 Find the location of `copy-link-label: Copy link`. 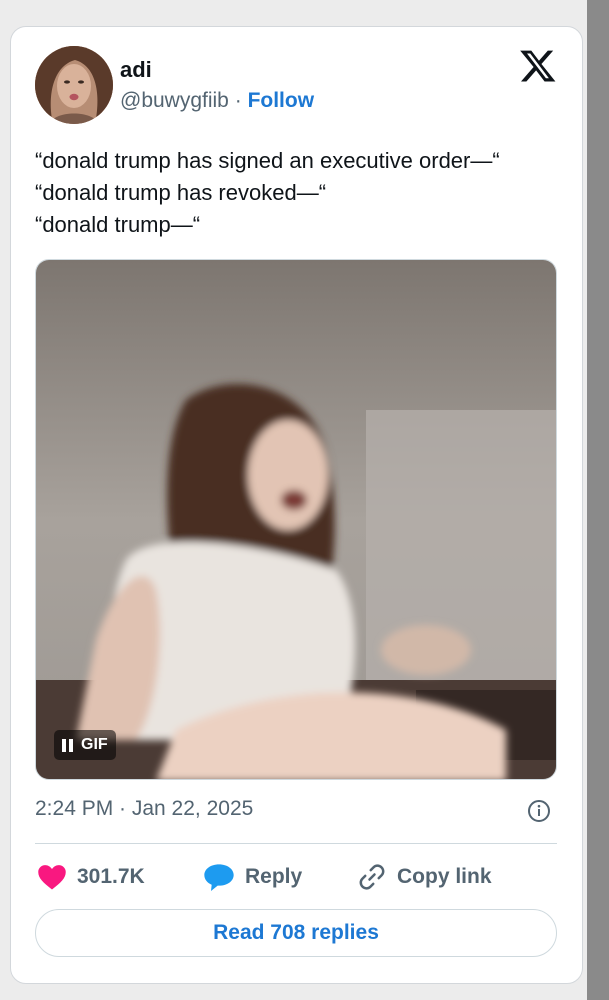

copy-link-label: Copy link is located at coordinates (444, 876).